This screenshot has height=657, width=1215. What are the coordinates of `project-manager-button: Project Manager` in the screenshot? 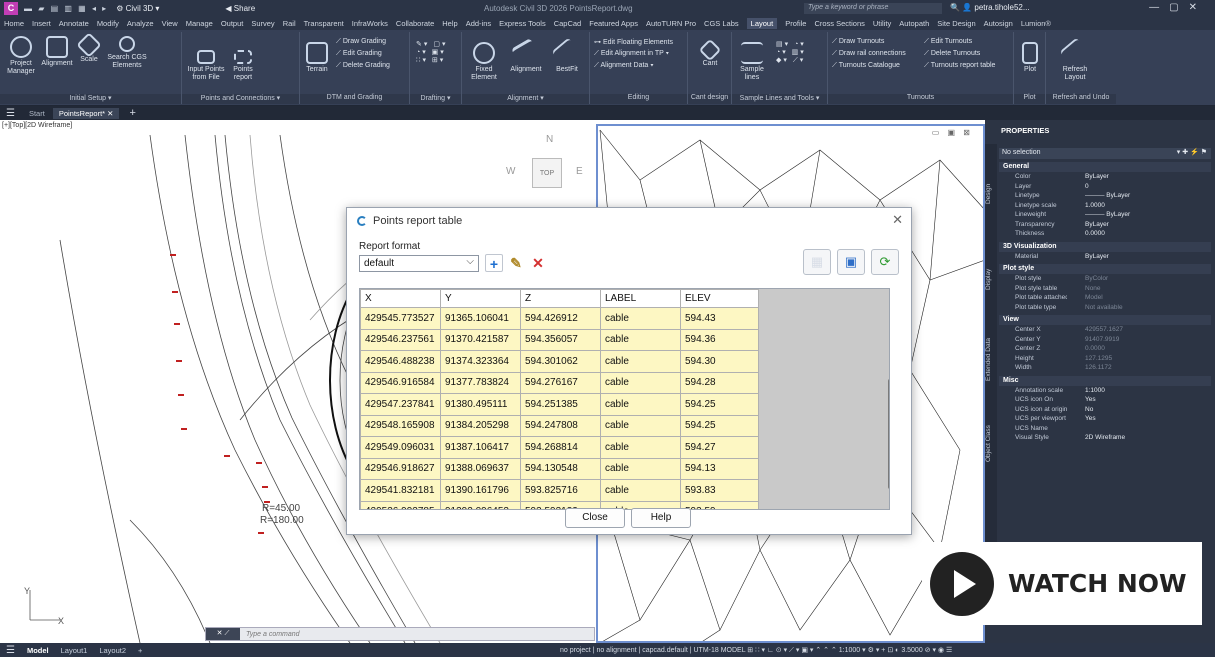 It's located at (21, 56).